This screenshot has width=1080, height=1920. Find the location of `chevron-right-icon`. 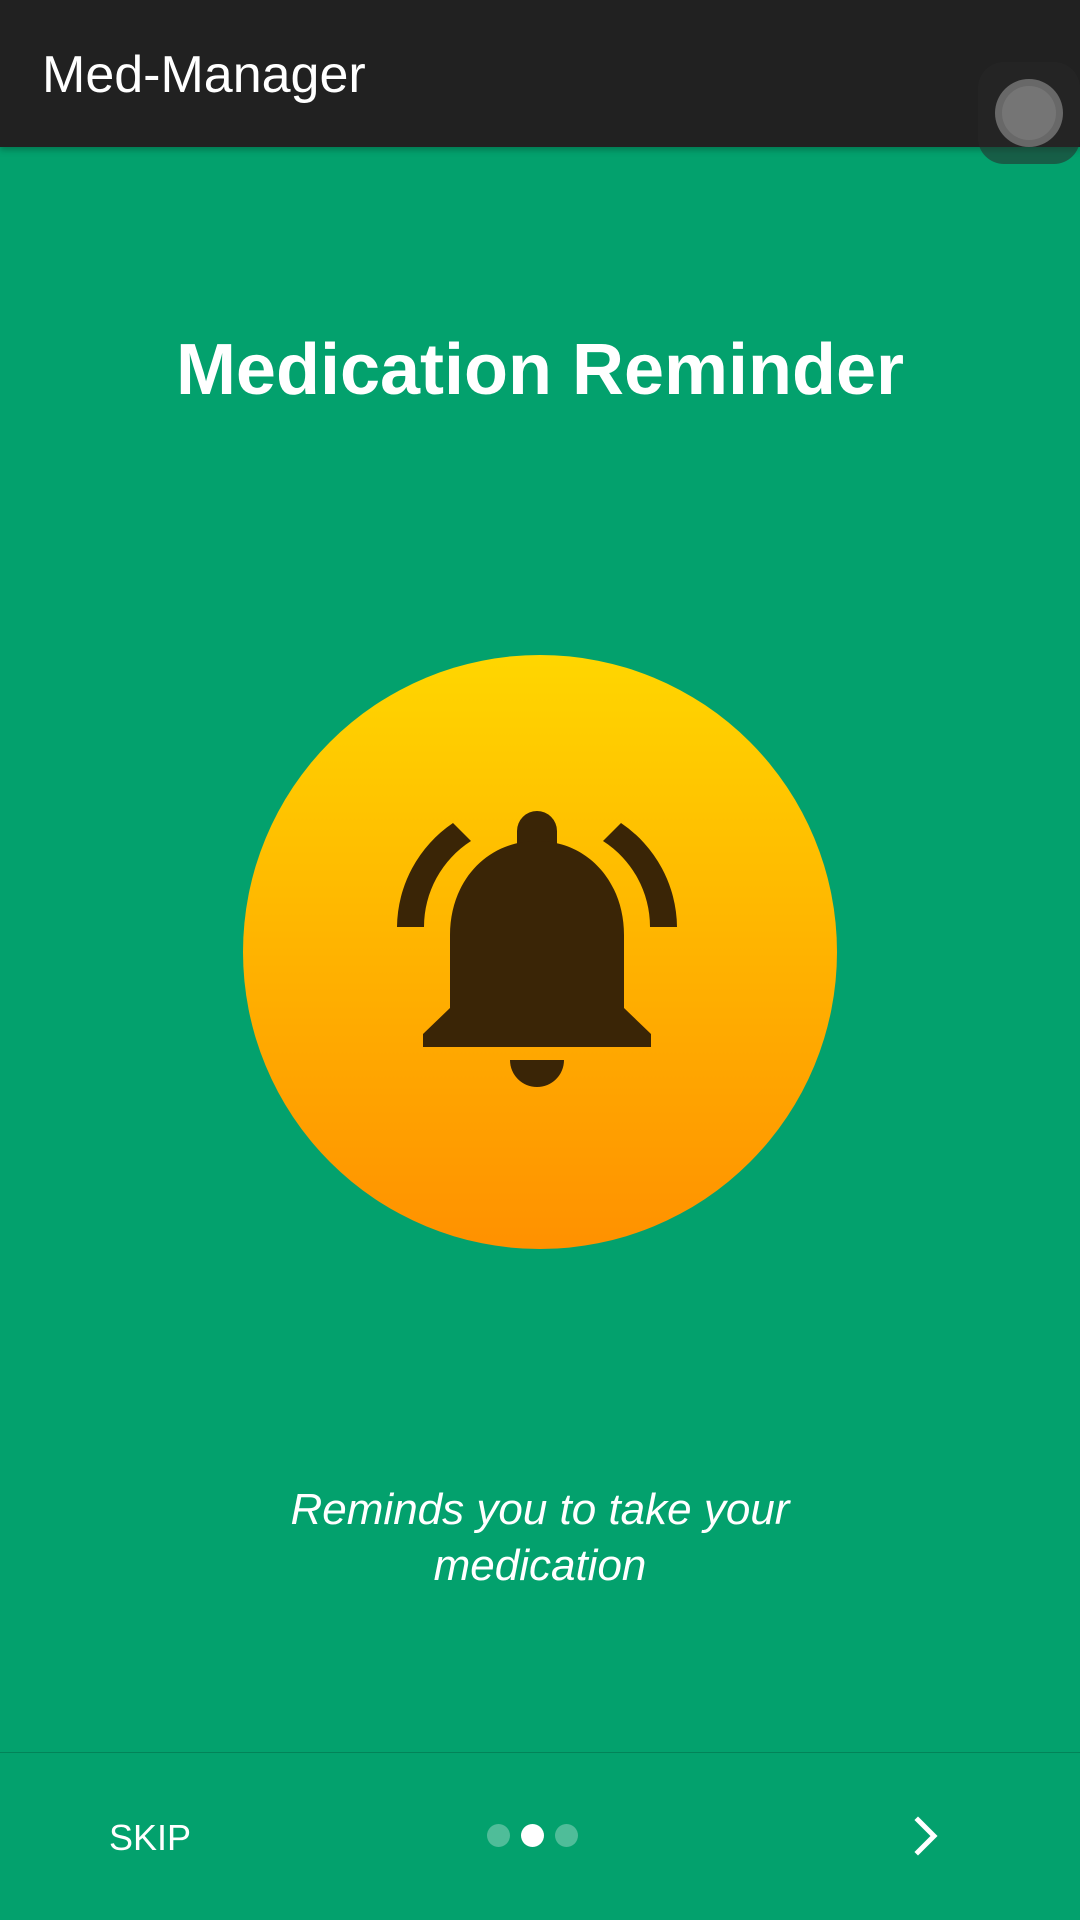

chevron-right-icon is located at coordinates (926, 1836).